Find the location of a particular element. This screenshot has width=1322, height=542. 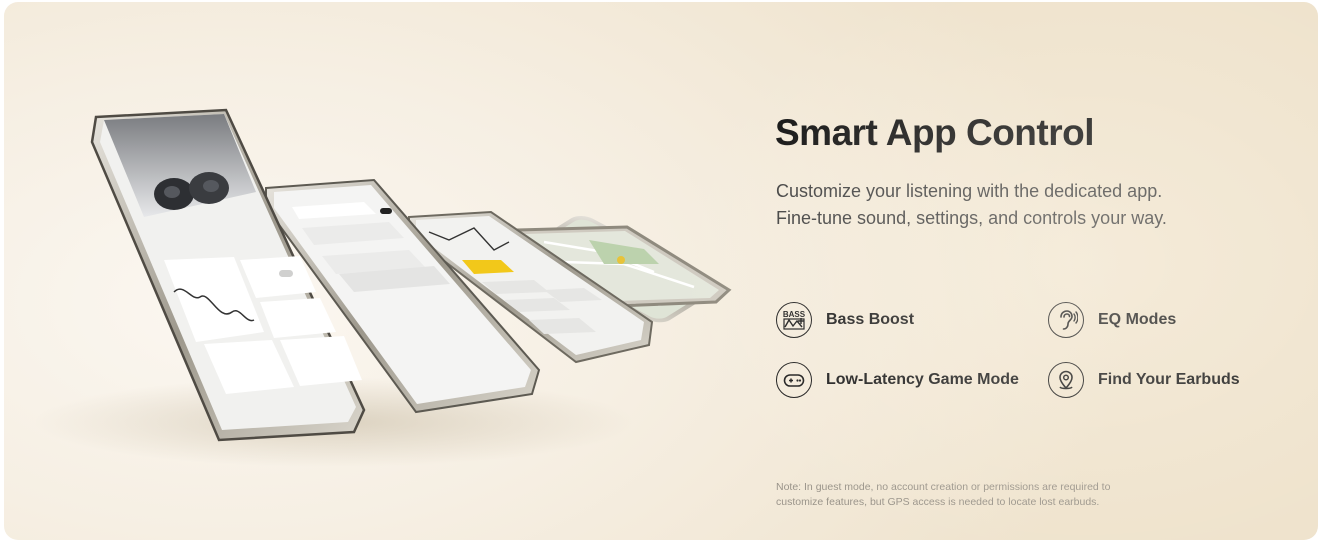

page-title: Smart App Control is located at coordinates (935, 132).